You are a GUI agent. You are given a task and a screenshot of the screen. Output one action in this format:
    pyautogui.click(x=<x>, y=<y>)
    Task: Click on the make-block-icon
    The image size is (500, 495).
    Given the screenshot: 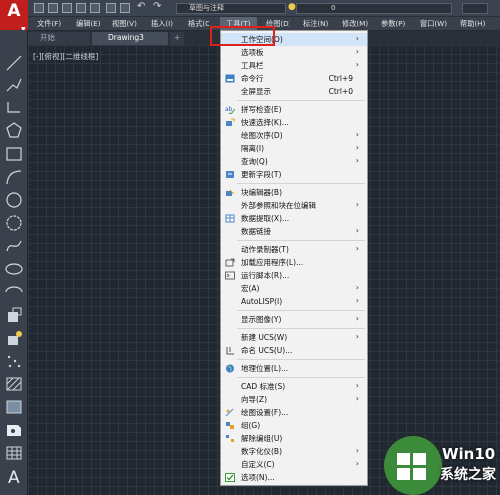 What is the action you would take?
    pyautogui.click(x=14, y=338)
    